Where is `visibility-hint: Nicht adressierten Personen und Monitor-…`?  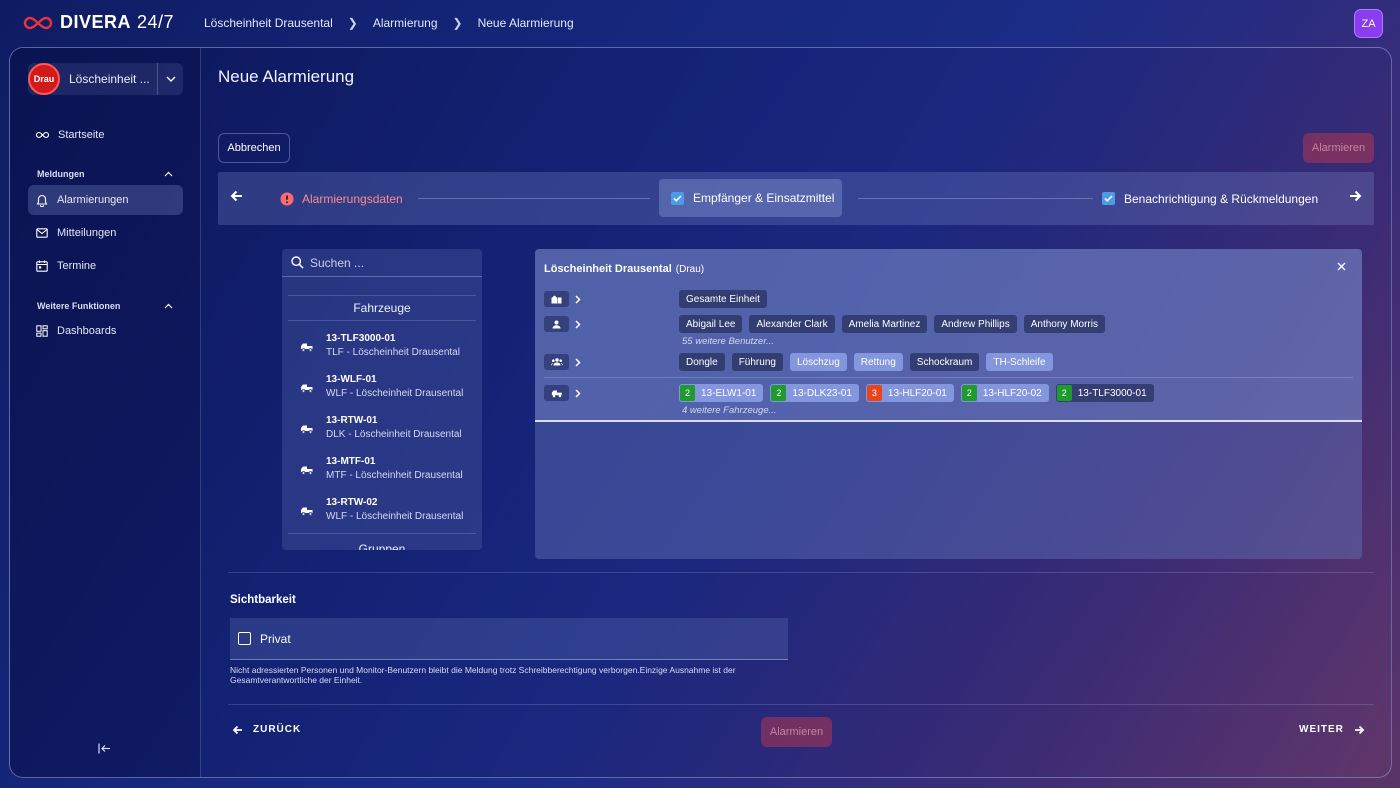
visibility-hint: Nicht adressierten Personen und Monitor-… is located at coordinates (483, 675).